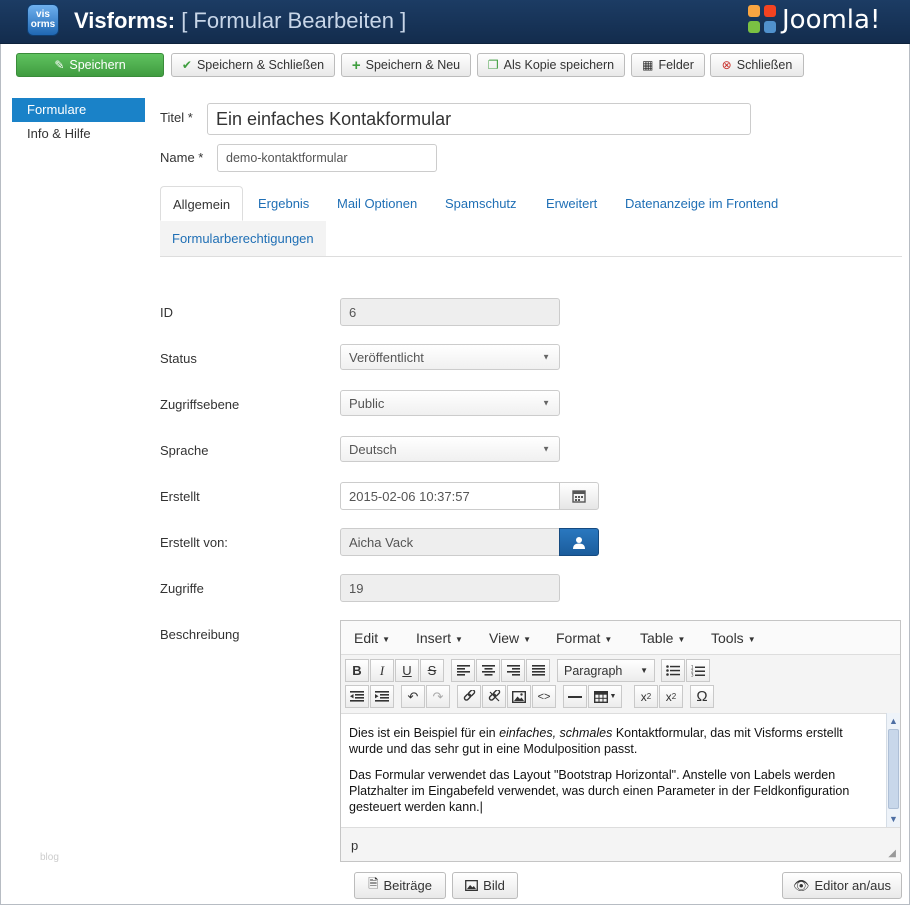  I want to click on close-circle-icon: ⊗, so click(726, 65).